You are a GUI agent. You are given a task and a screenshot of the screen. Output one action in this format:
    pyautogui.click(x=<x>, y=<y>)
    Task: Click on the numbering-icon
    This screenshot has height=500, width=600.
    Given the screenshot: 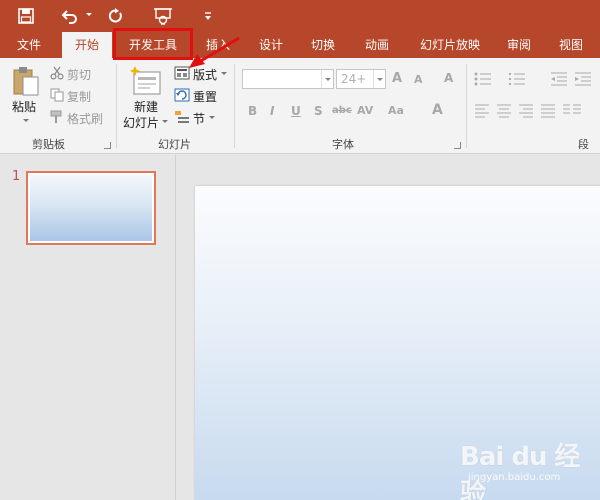 What is the action you would take?
    pyautogui.click(x=517, y=79)
    